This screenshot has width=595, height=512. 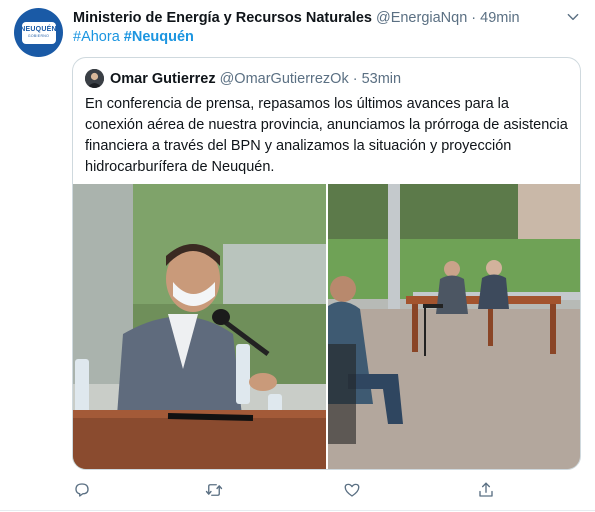 I want to click on reply-icon, so click(x=82, y=490).